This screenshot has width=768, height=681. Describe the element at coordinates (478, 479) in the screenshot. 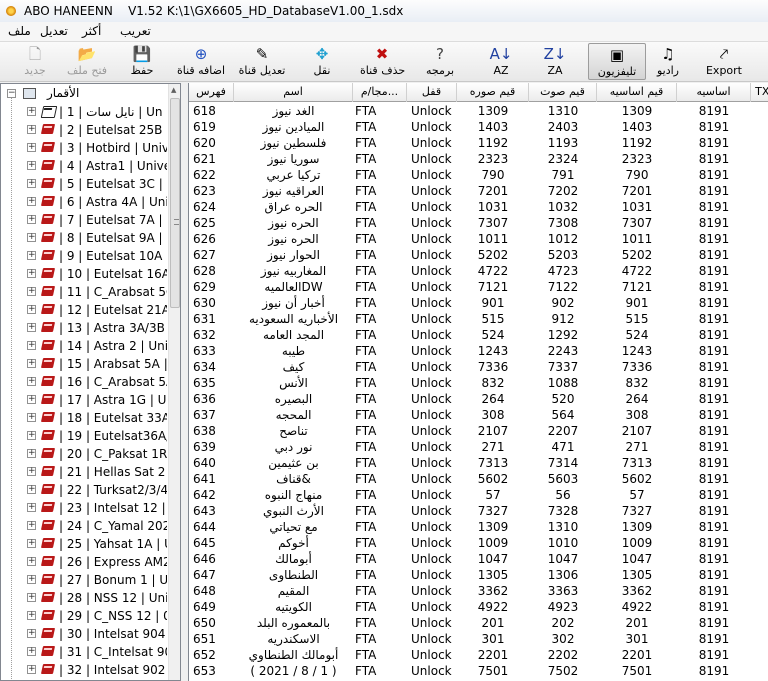

I see `table-row: 641 &قناف FTA Unlock 5602 5603 5602 8191` at that location.